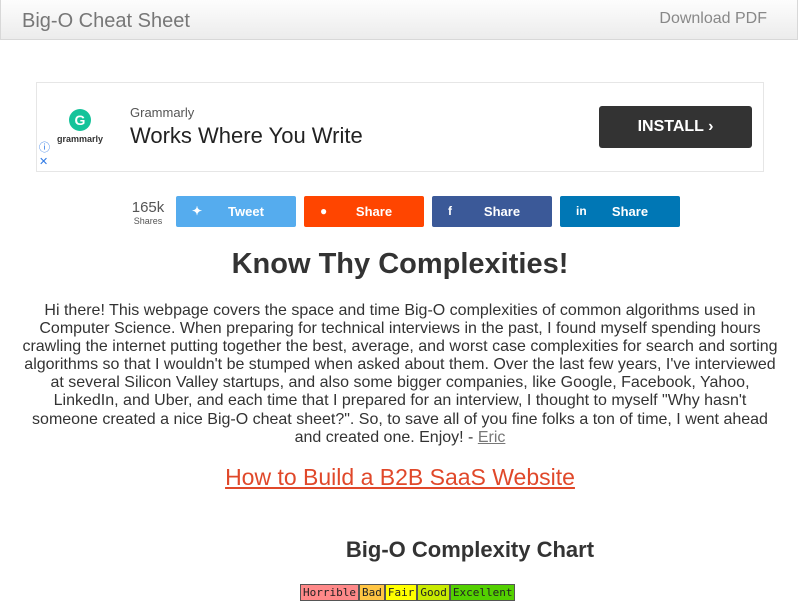  What do you see at coordinates (148, 221) in the screenshot?
I see `share-count-label: Shares` at bounding box center [148, 221].